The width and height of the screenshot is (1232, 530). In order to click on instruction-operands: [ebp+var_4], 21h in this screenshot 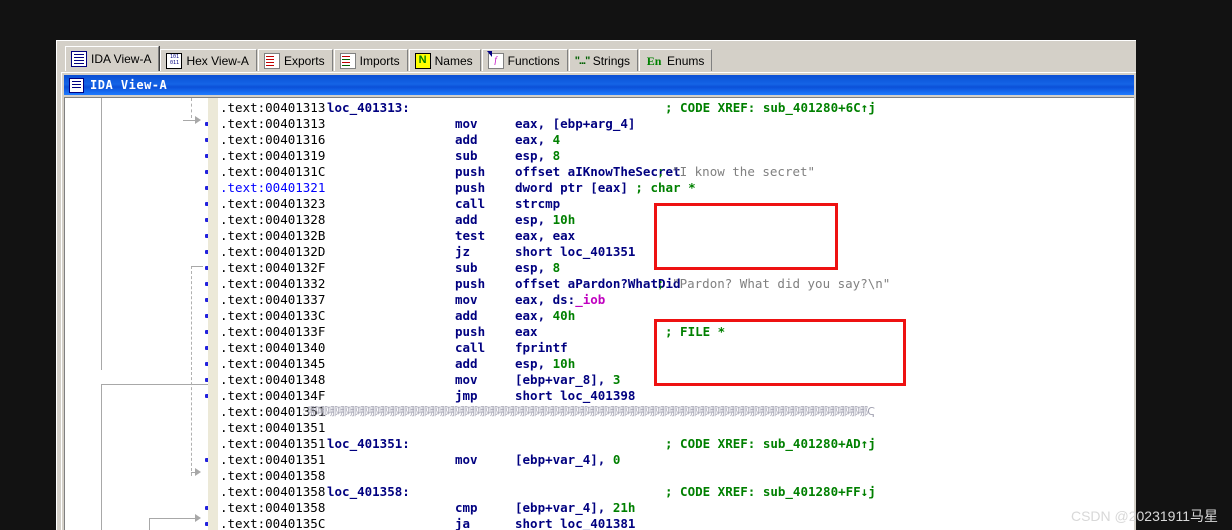, I will do `click(575, 508)`.